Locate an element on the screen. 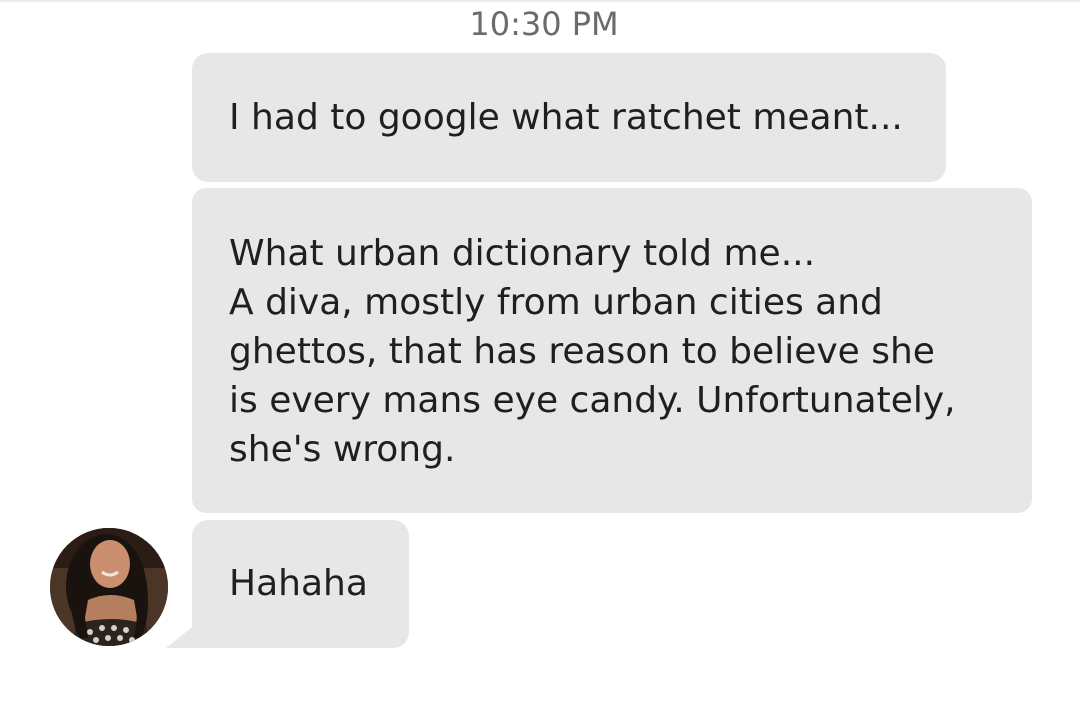 The width and height of the screenshot is (1080, 707). divider is located at coordinates (540, 1).